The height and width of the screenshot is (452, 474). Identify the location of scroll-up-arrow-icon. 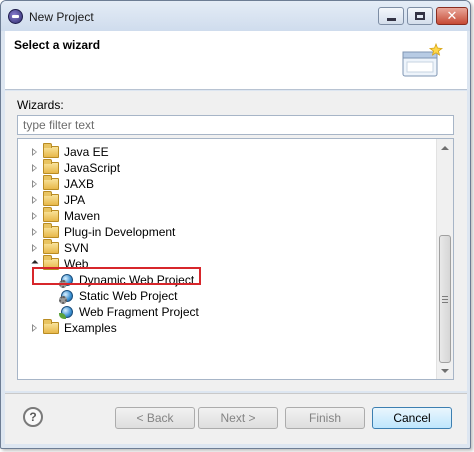
(445, 147).